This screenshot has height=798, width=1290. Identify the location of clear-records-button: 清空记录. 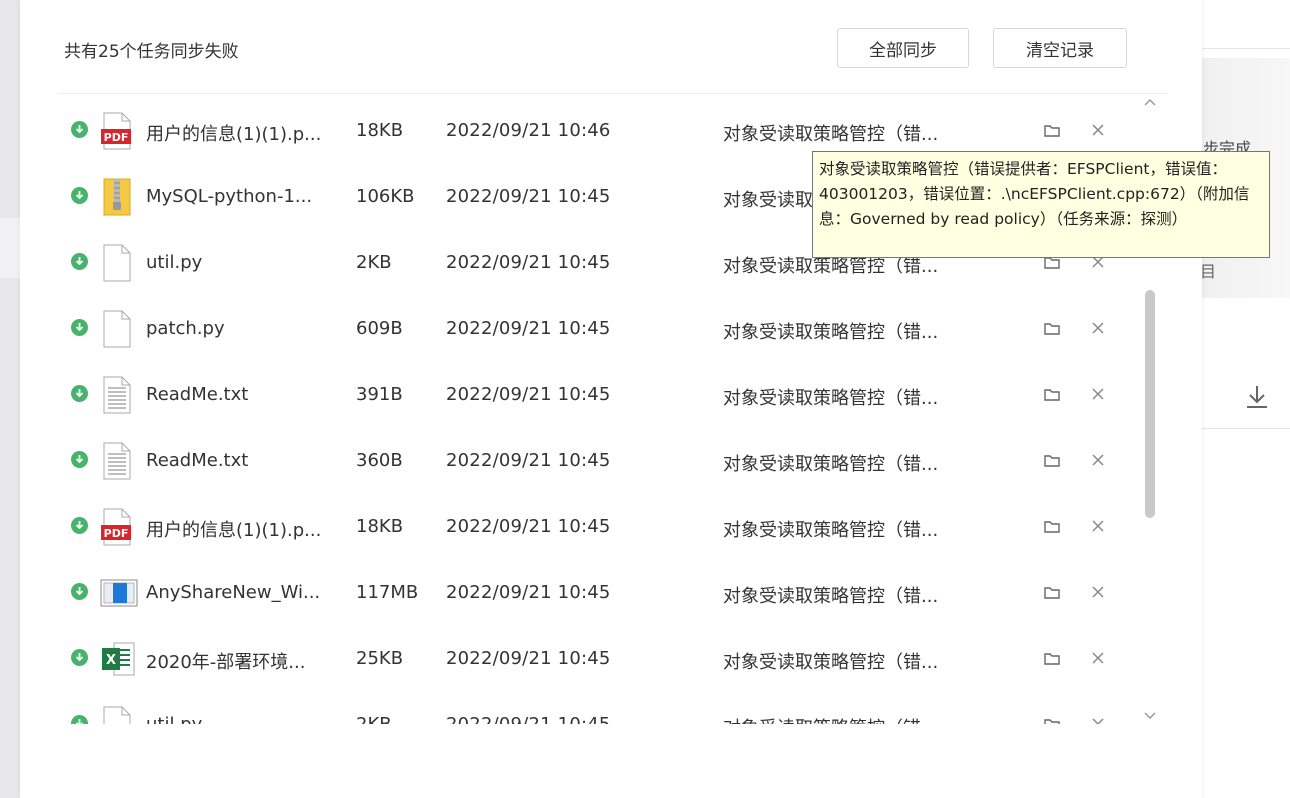
(1060, 48).